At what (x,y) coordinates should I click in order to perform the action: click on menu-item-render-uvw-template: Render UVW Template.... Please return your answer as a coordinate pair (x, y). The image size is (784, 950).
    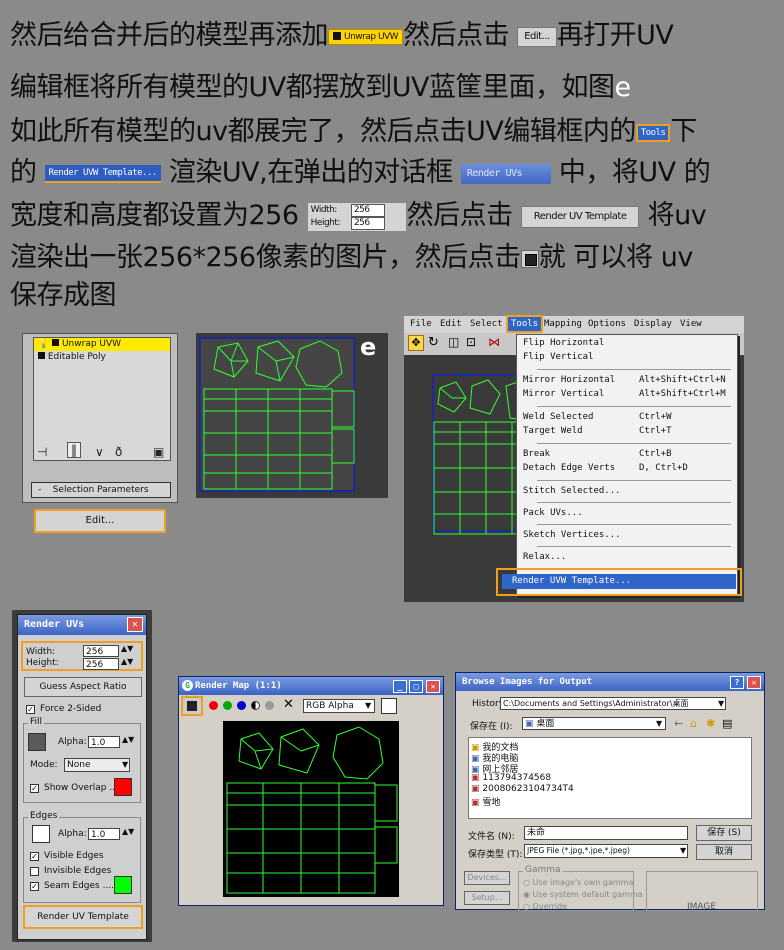
    Looking at the image, I should click on (619, 581).